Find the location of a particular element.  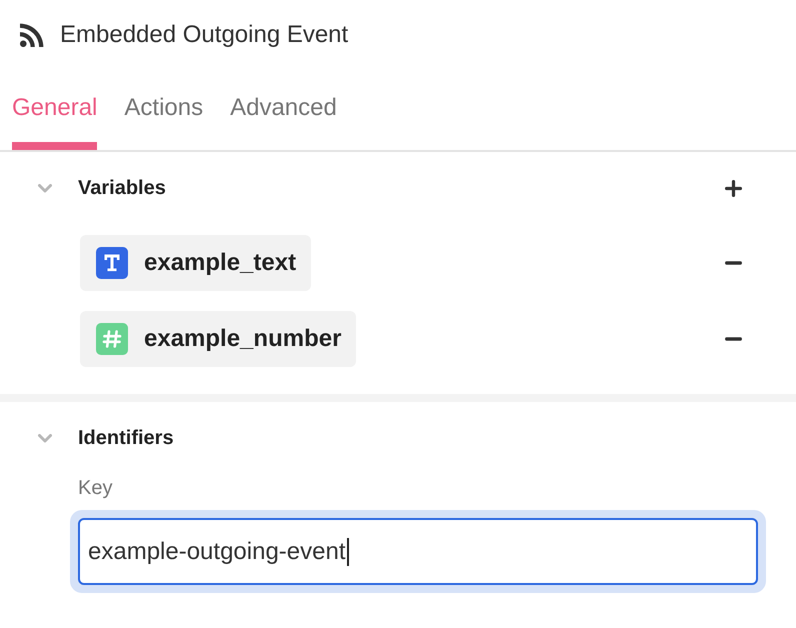

key-label: Key is located at coordinates (95, 488).